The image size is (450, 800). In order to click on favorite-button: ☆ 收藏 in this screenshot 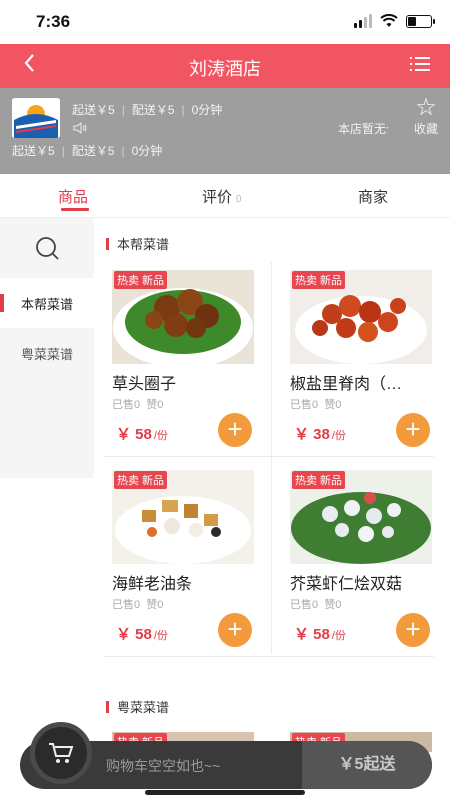, I will do `click(426, 116)`.